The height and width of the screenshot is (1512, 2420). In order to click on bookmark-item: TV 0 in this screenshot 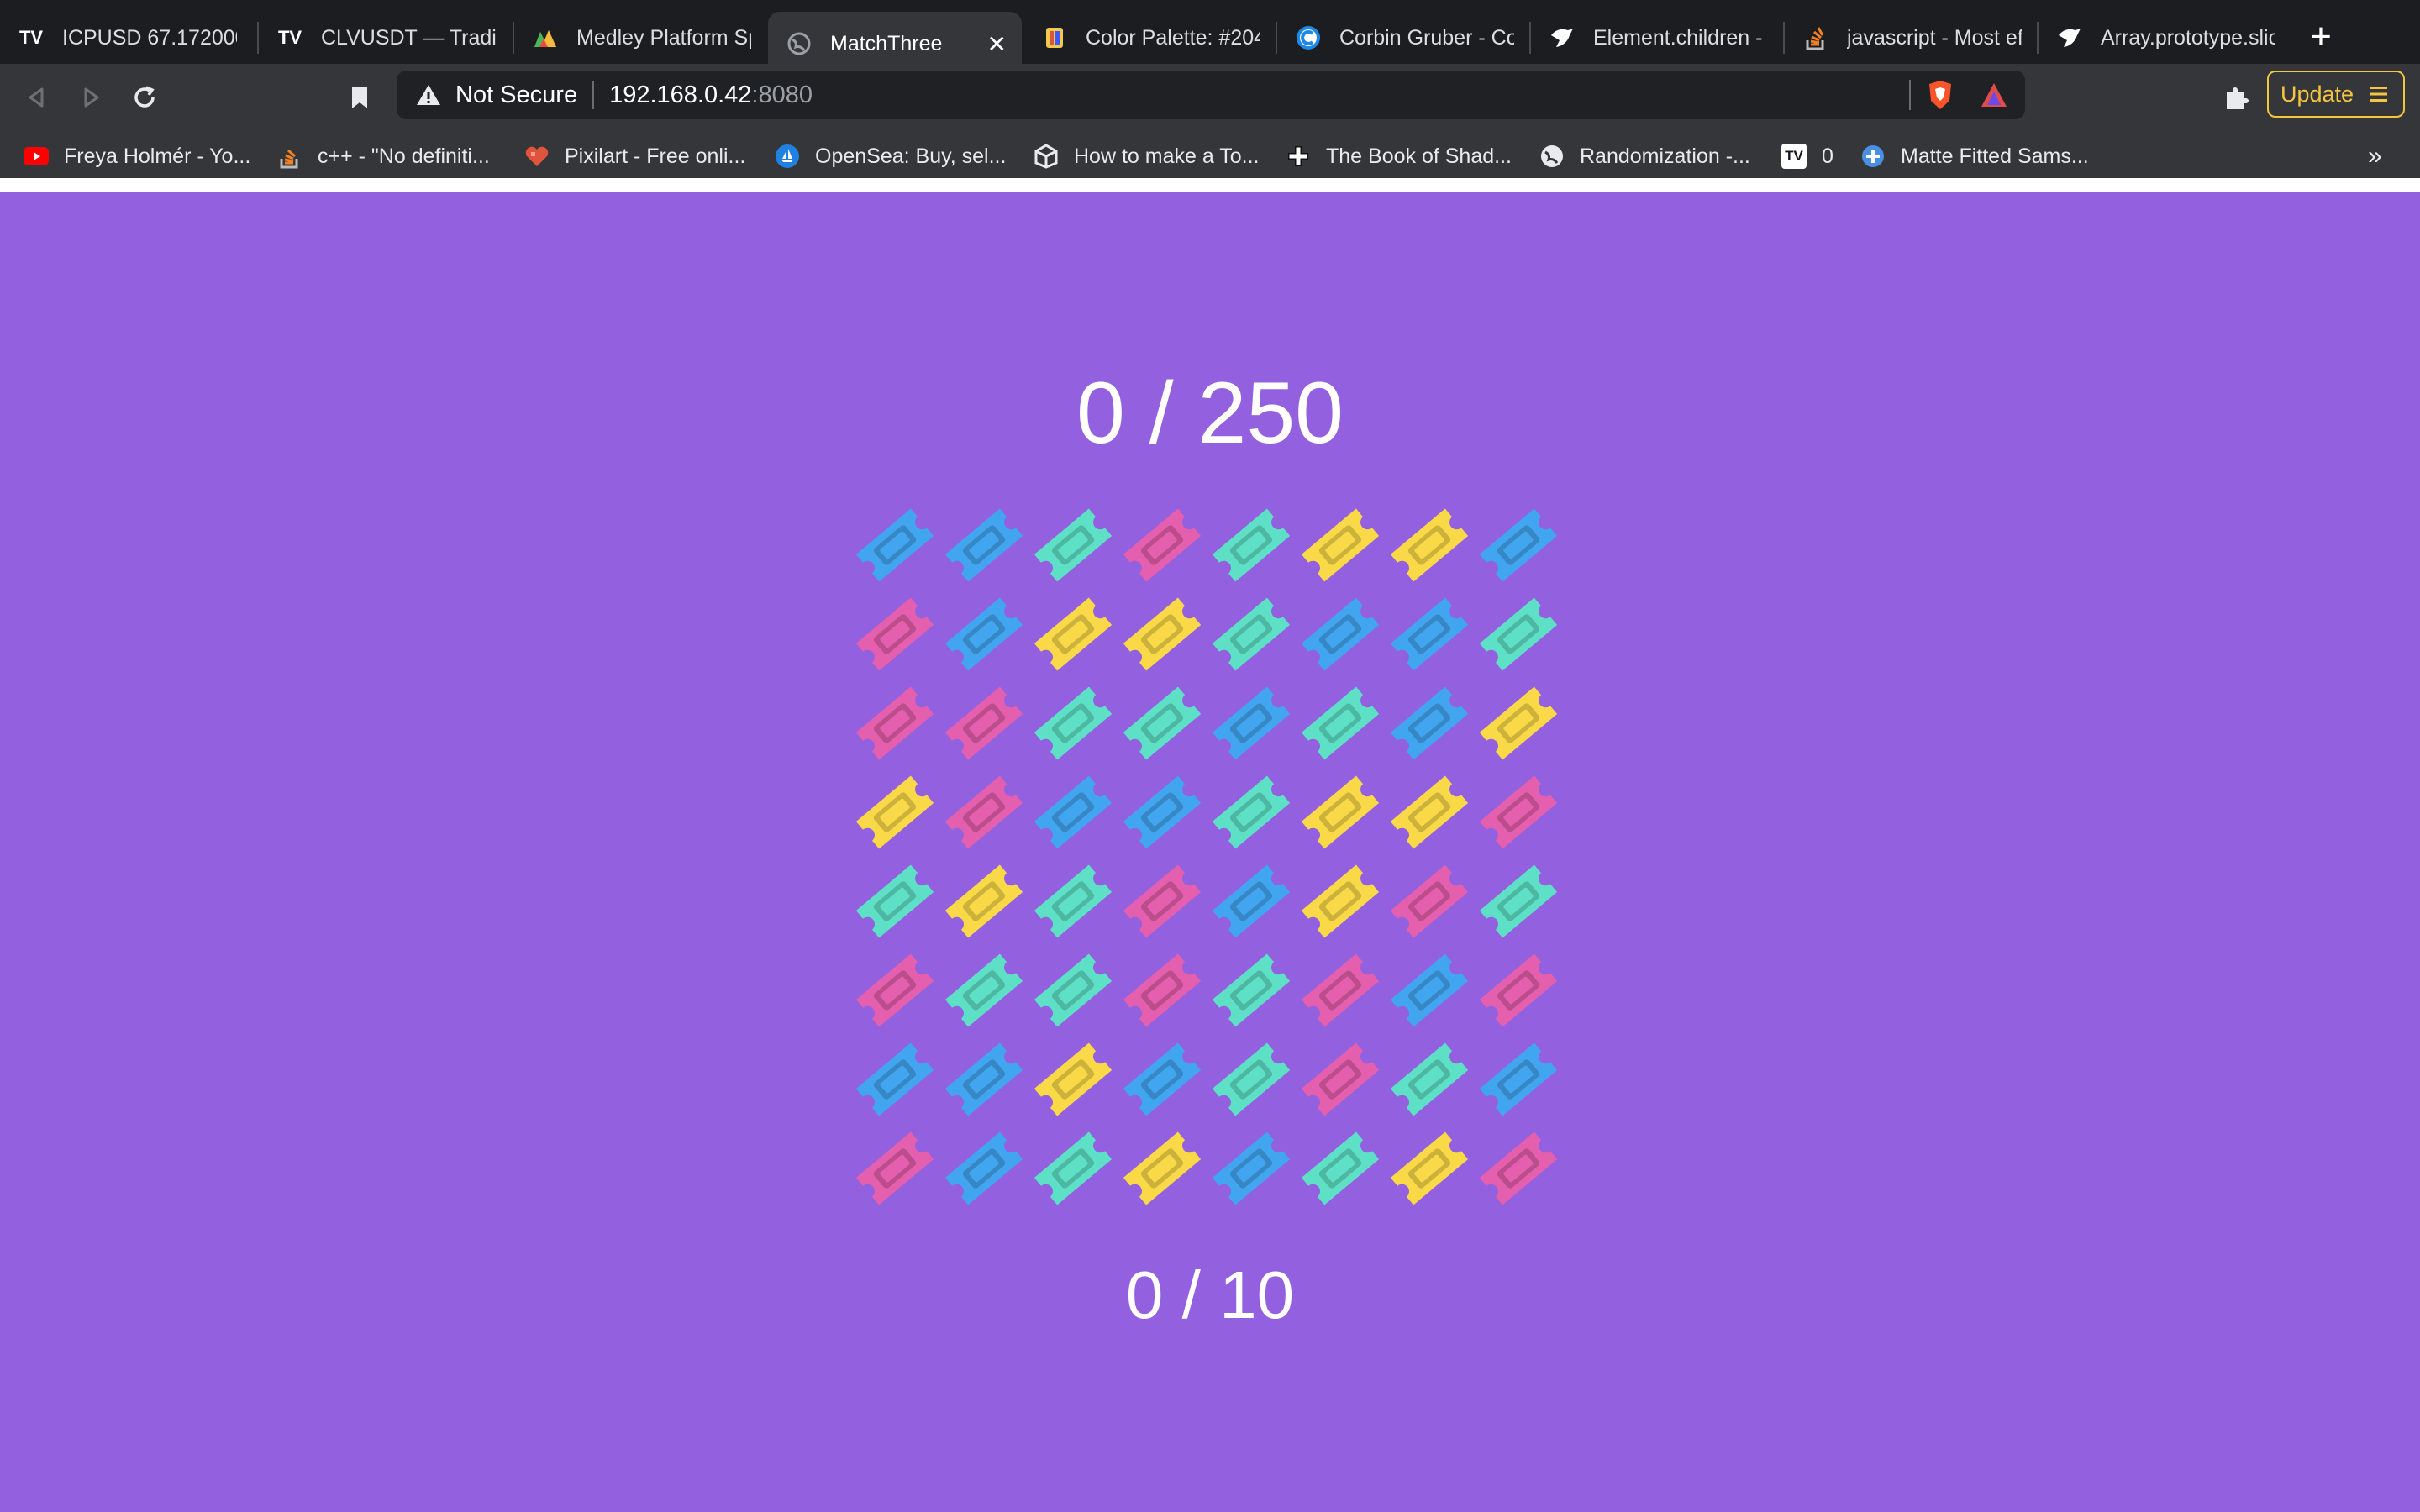, I will do `click(1807, 156)`.